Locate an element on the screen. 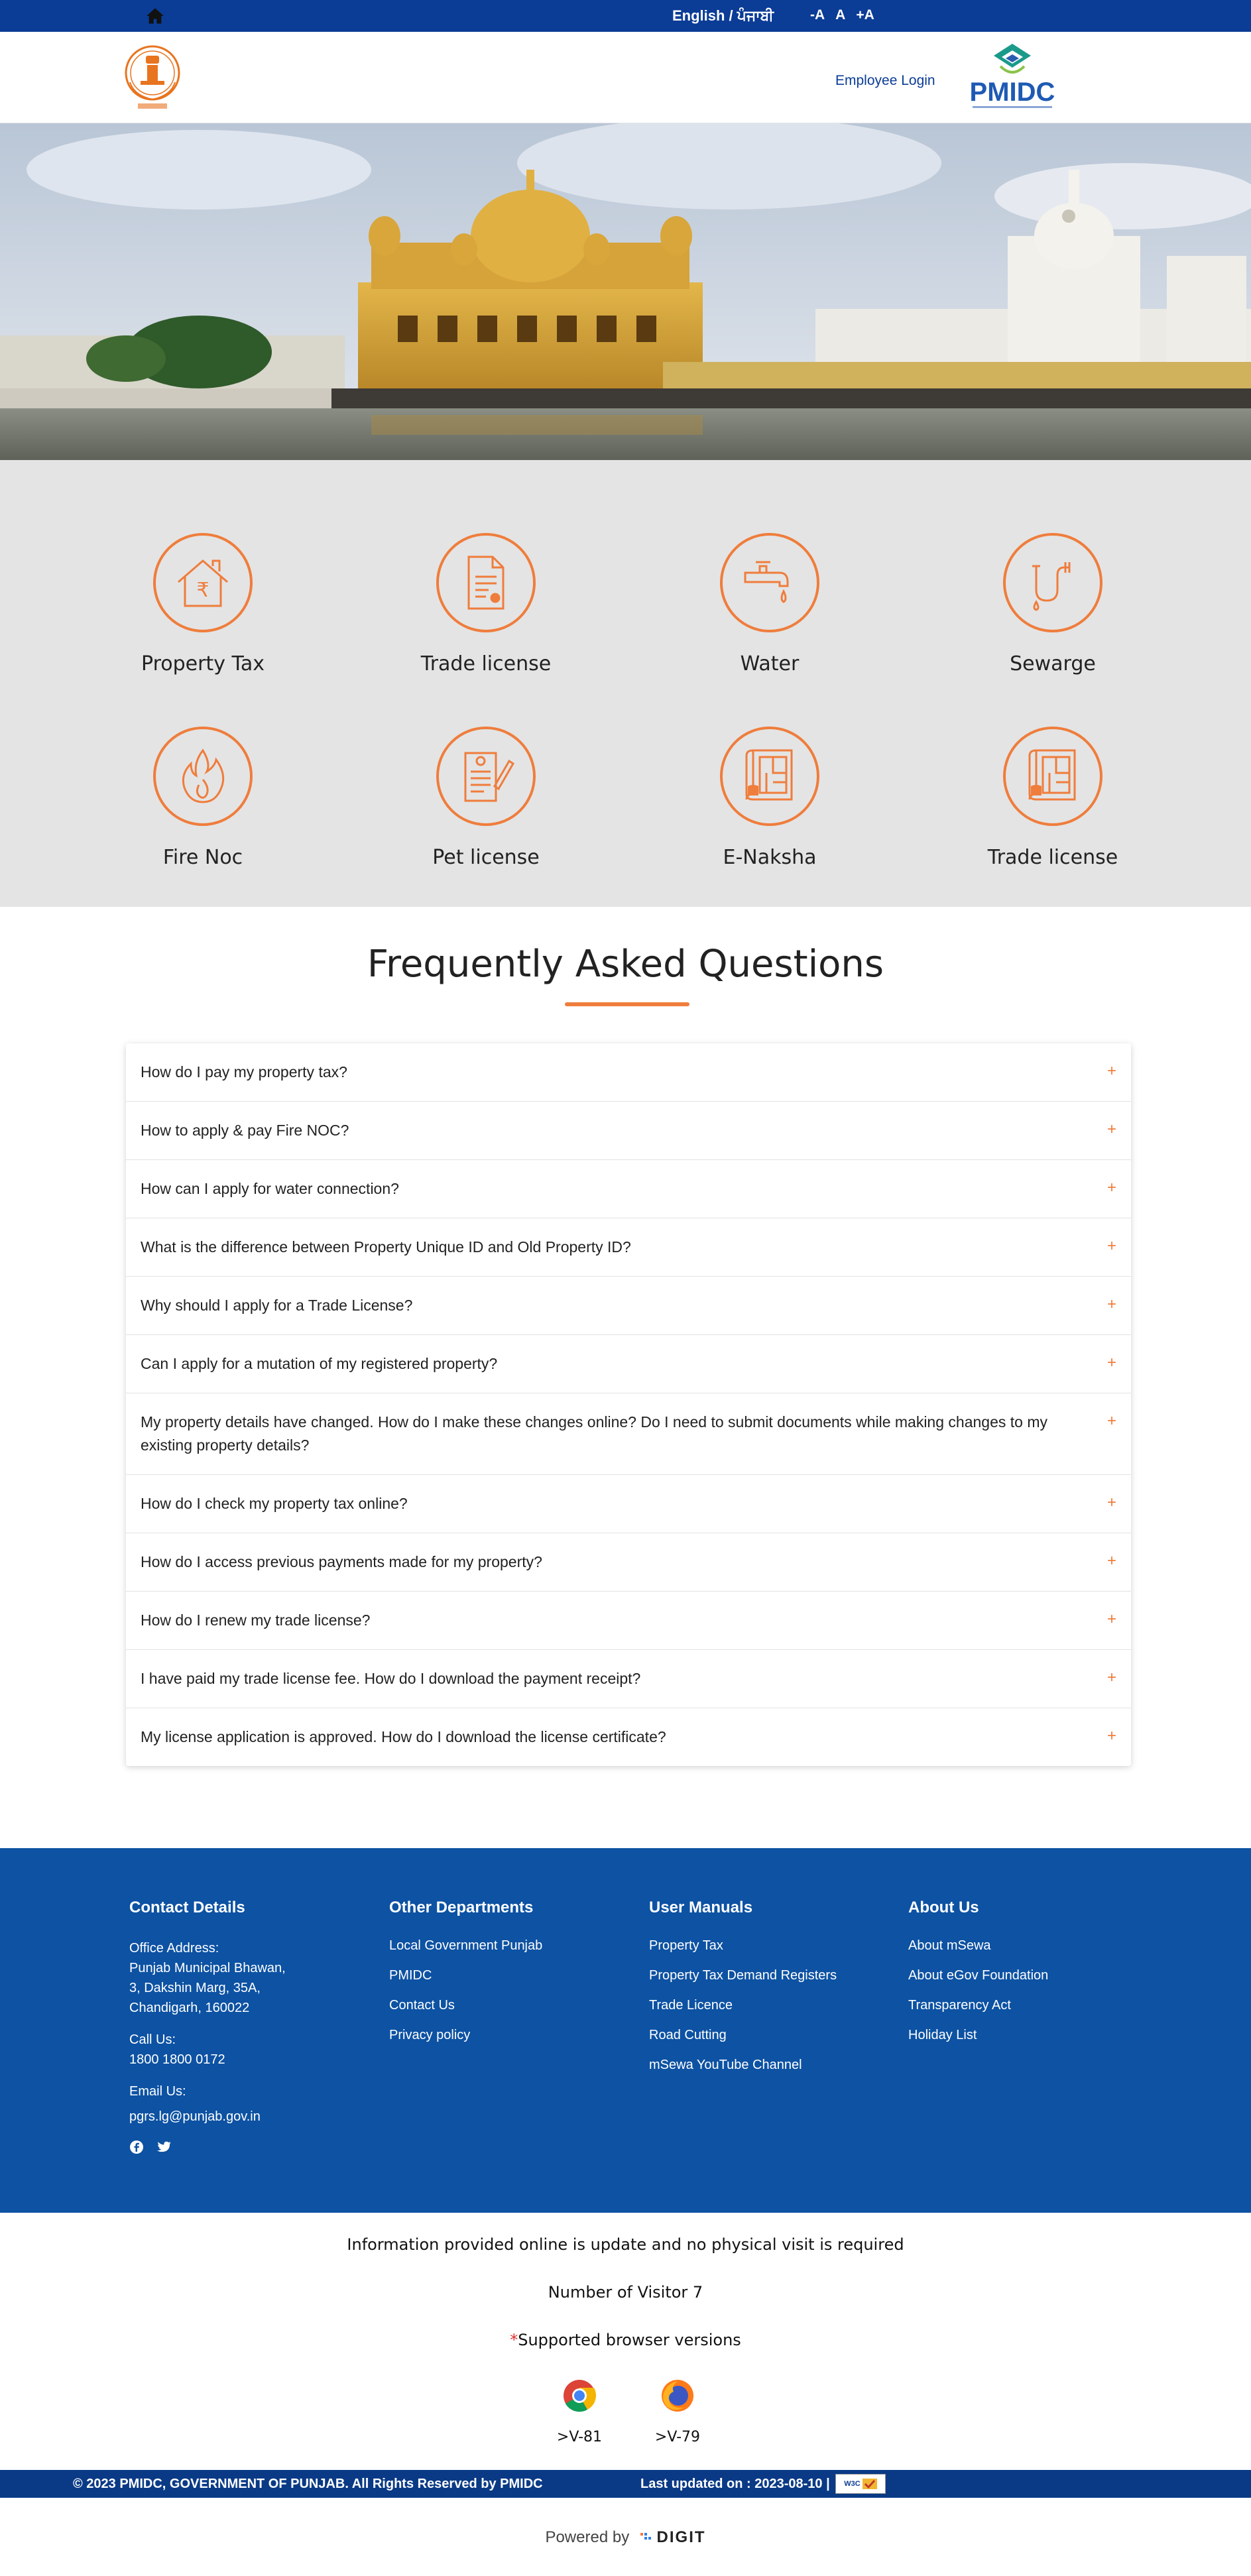 Image resolution: width=1251 pixels, height=2576 pixels. call-us-label: Call Us: is located at coordinates (152, 2039).